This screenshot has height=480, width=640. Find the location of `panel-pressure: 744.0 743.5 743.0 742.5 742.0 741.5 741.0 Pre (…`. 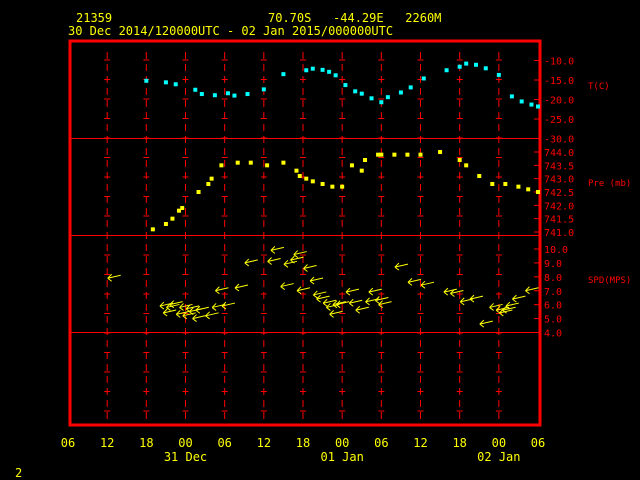

panel-pressure: 744.0 743.5 743.0 742.5 742.0 741.5 741.0 Pre (… is located at coordinates (390, 193).